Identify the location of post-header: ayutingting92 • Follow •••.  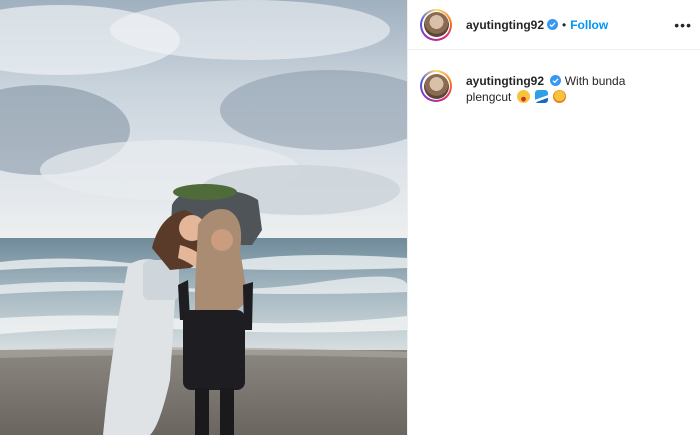
(554, 25).